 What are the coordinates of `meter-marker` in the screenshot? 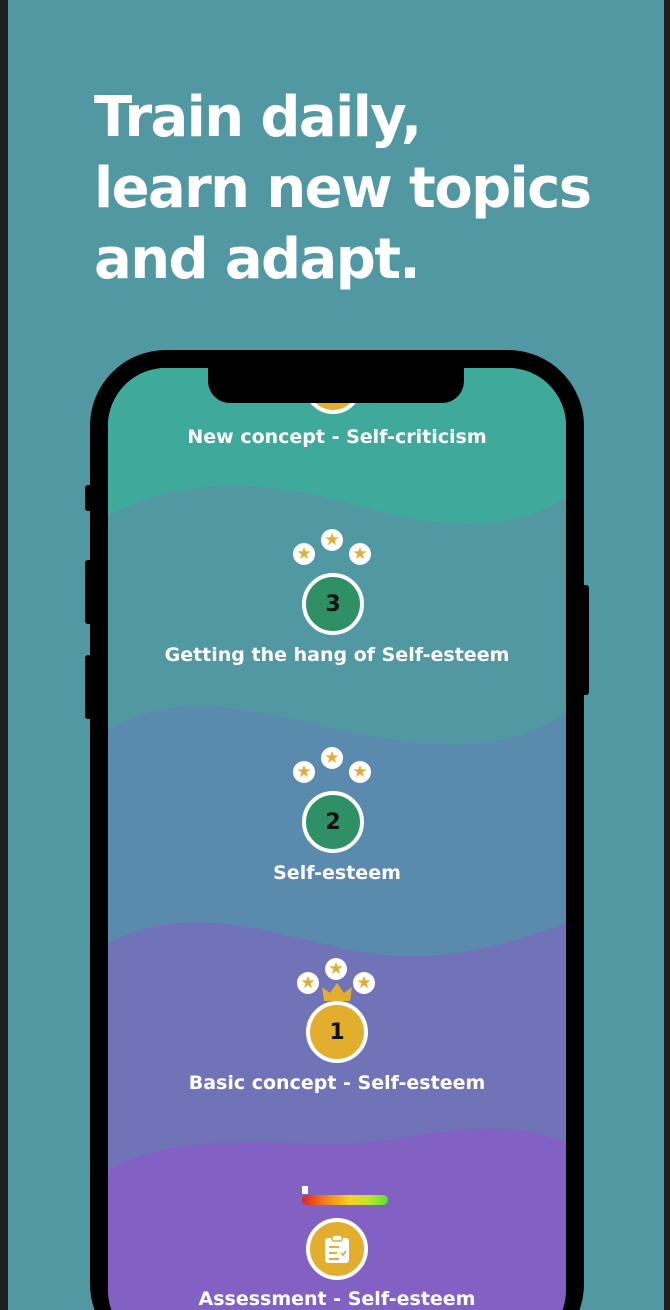 It's located at (305, 1190).